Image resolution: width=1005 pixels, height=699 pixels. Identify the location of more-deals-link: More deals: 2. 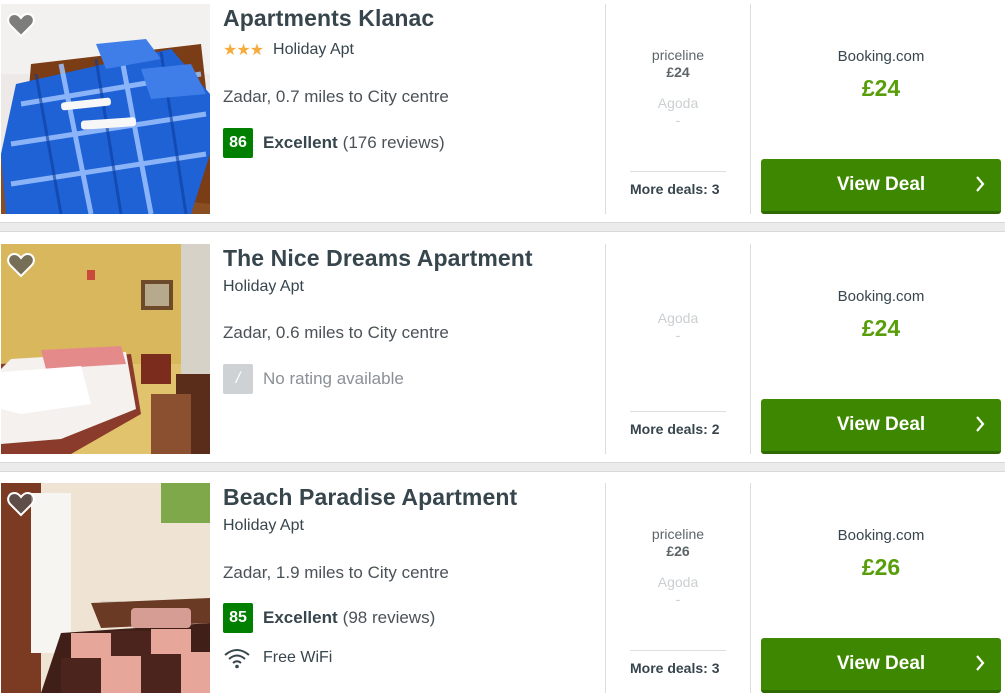
(678, 424).